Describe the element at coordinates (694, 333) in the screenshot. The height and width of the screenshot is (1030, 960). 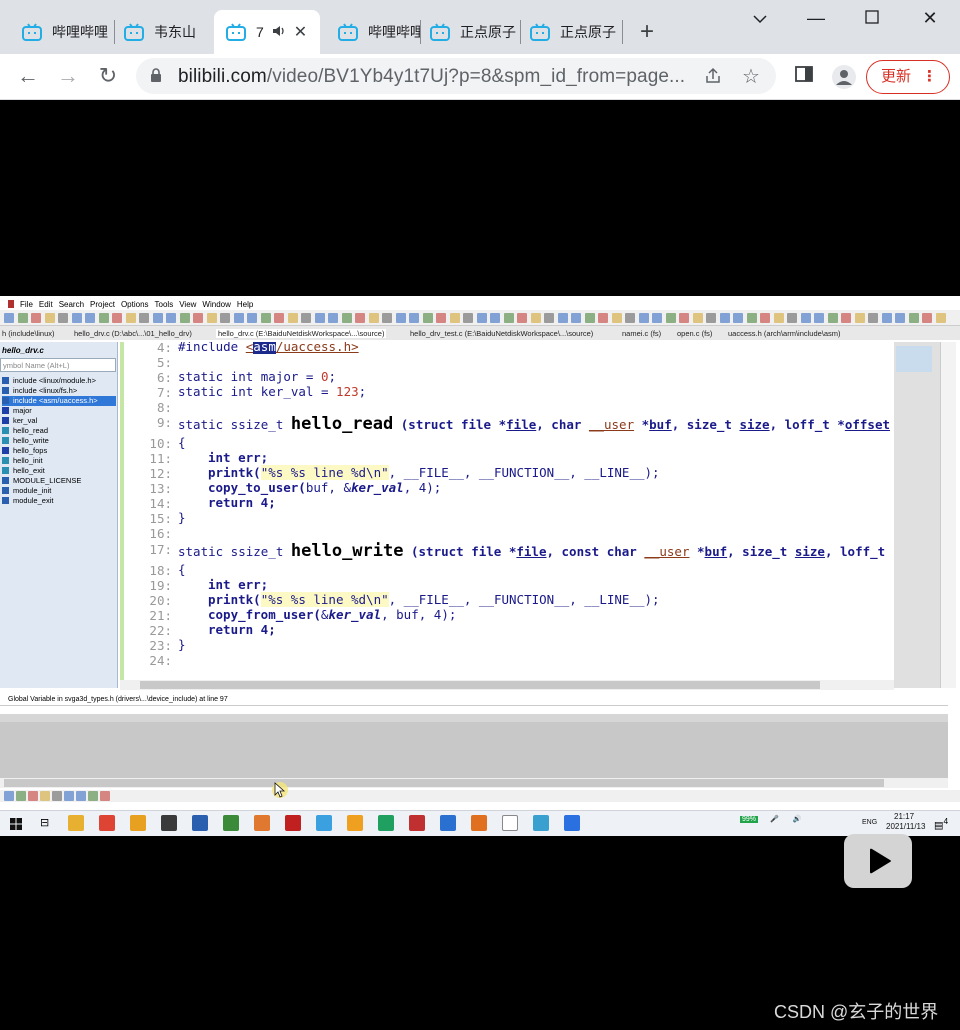
I see `doc-tab: open.c (fs)` at that location.